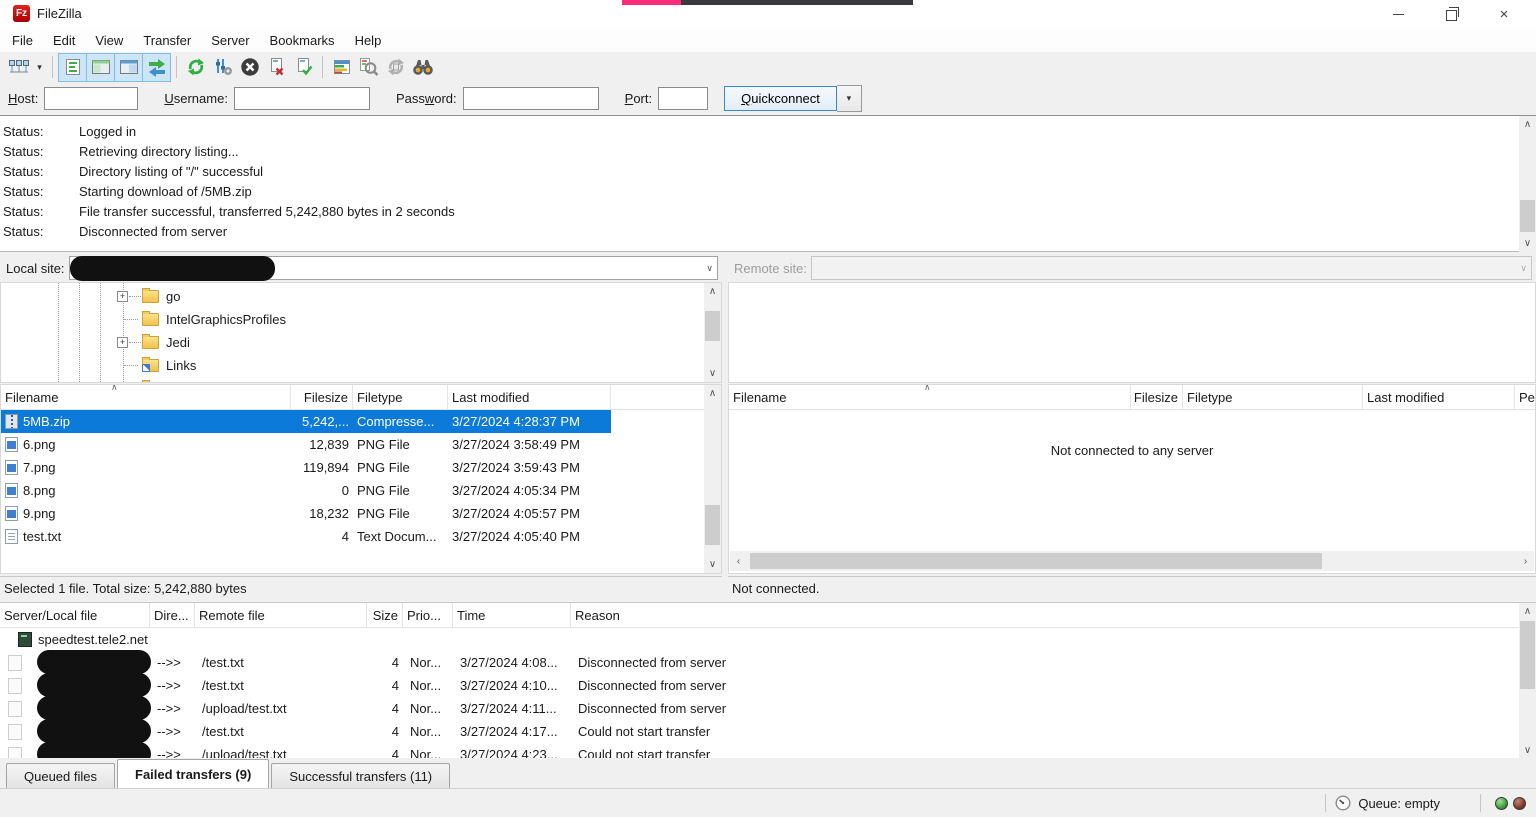  Describe the element at coordinates (35, 268) in the screenshot. I see `local-site-label: Local site:` at that location.